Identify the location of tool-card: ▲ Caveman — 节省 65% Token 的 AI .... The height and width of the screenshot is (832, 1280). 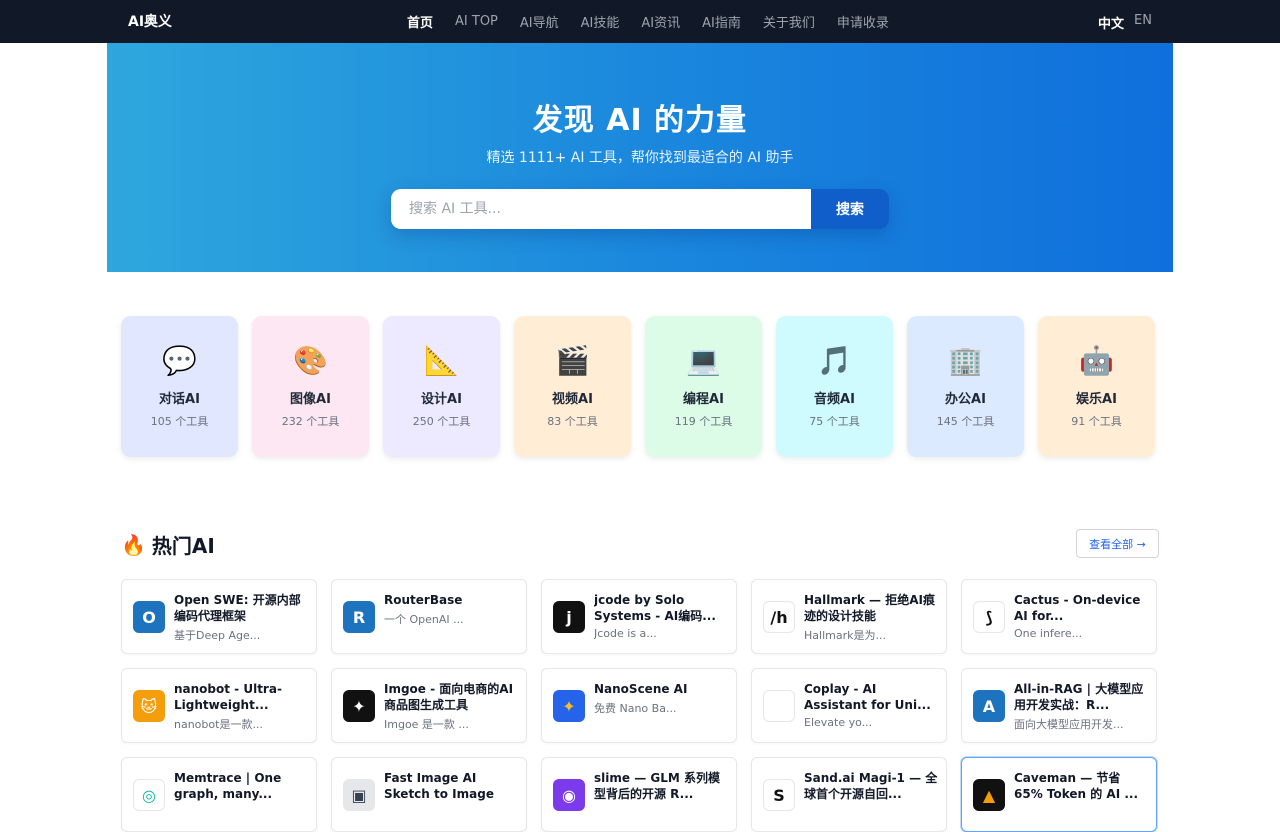
(1059, 794).